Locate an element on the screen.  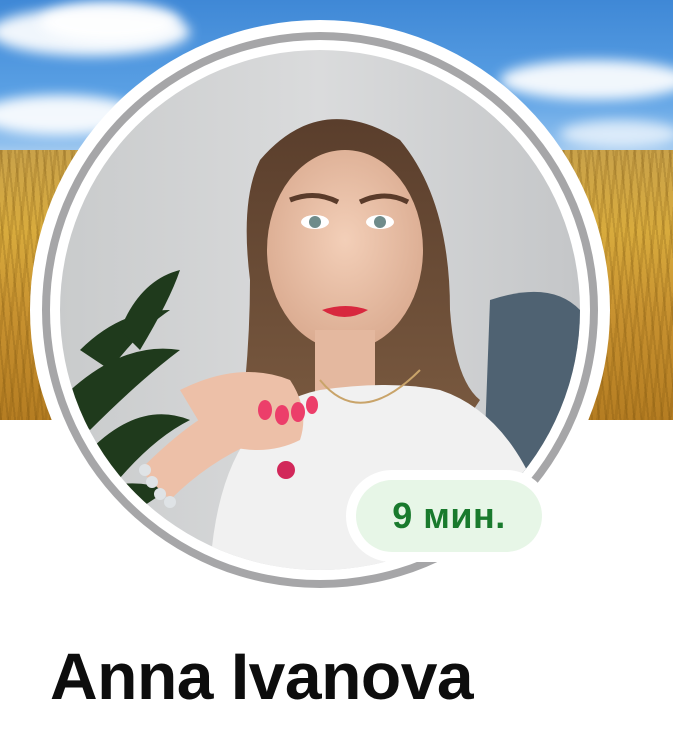
profile-name: Anna Ivanova is located at coordinates (262, 676).